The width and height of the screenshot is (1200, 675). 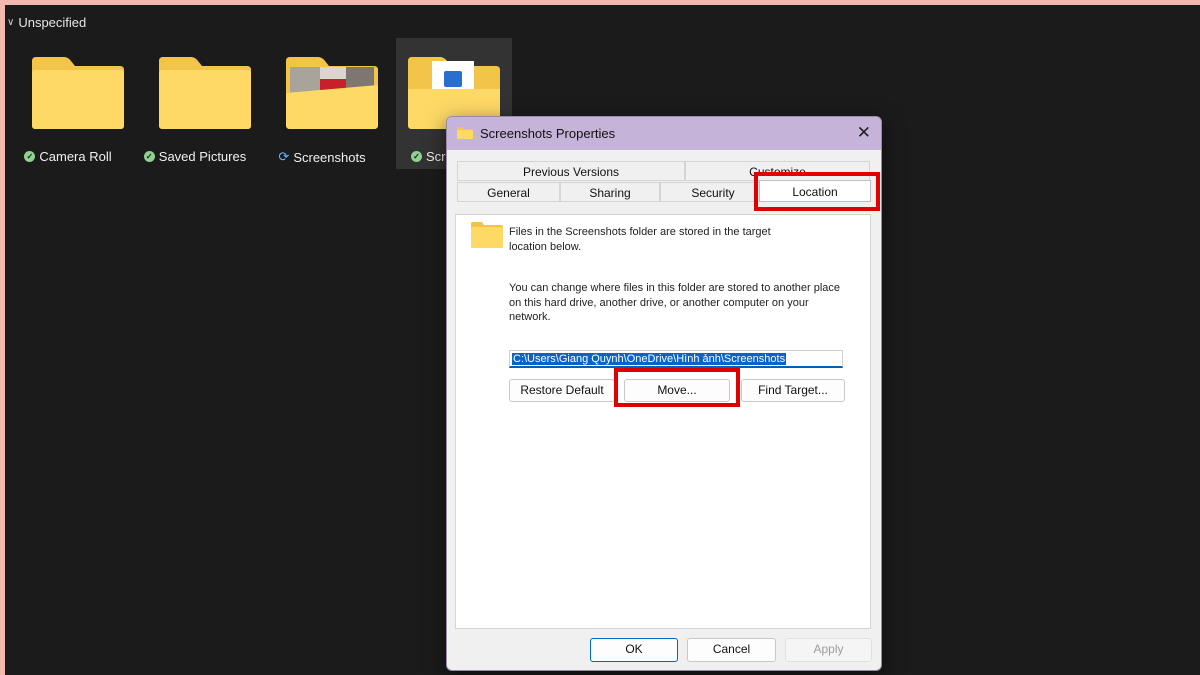 What do you see at coordinates (548, 133) in the screenshot?
I see `dialog-title: Screenshots Properties` at bounding box center [548, 133].